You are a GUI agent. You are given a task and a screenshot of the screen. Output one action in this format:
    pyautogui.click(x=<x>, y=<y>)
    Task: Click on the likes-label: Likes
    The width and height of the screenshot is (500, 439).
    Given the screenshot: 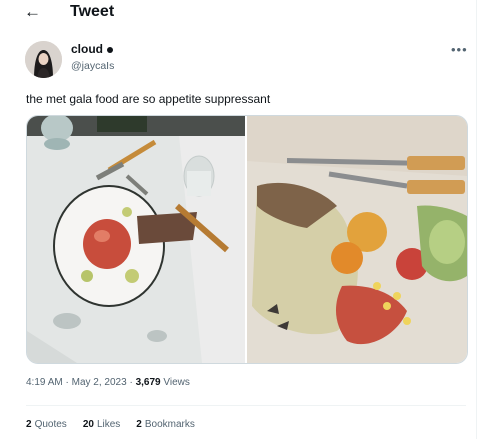 What is the action you would take?
    pyautogui.click(x=108, y=424)
    